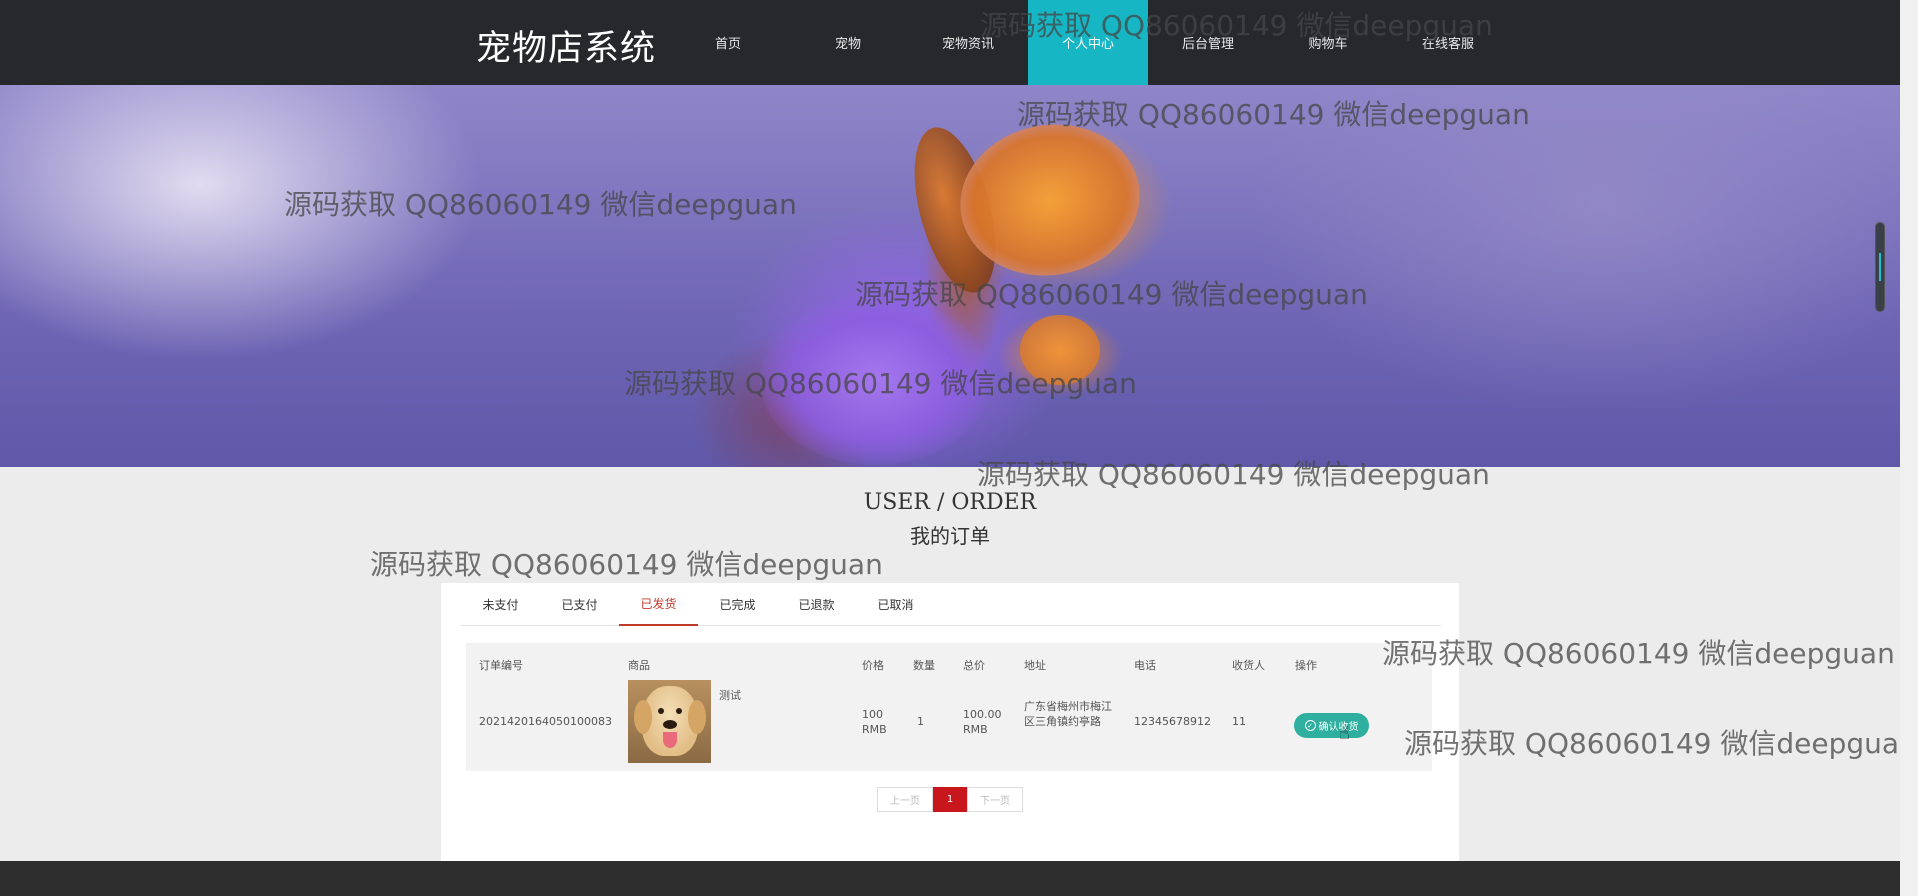  I want to click on pagination: 上一页 1 下一页, so click(950, 799).